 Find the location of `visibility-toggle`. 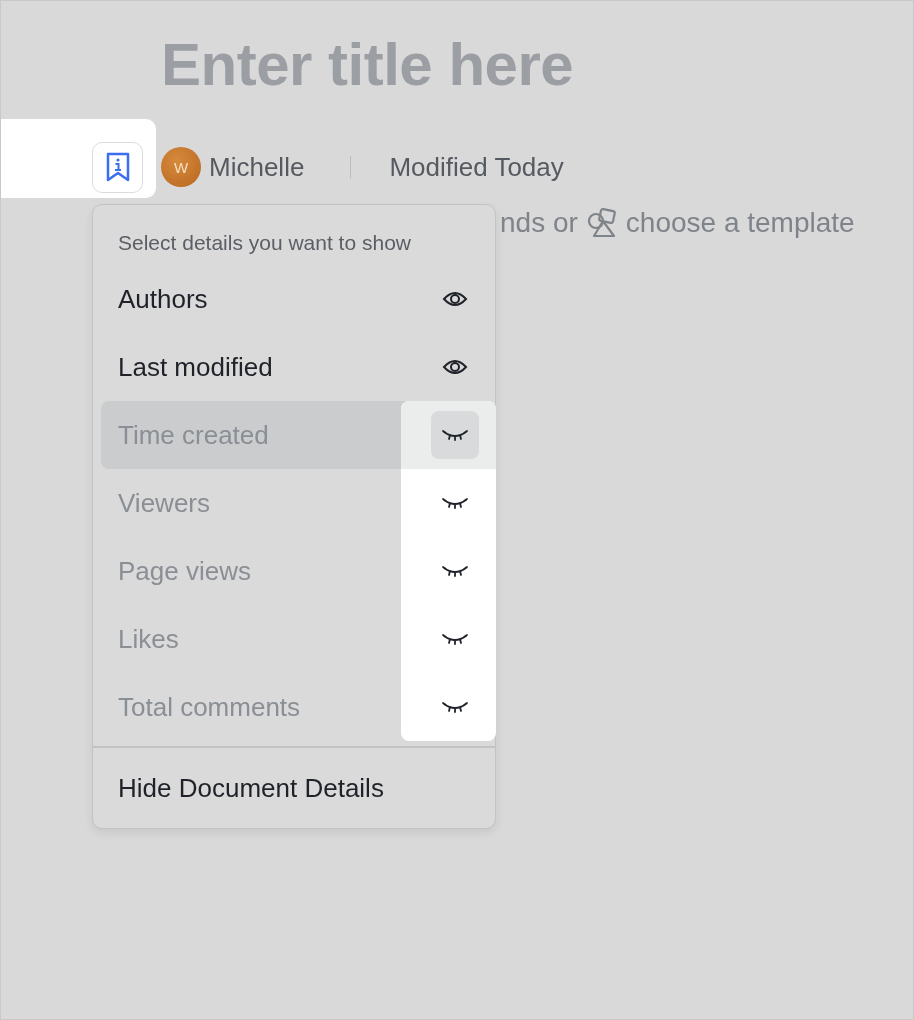

visibility-toggle is located at coordinates (455, 435).